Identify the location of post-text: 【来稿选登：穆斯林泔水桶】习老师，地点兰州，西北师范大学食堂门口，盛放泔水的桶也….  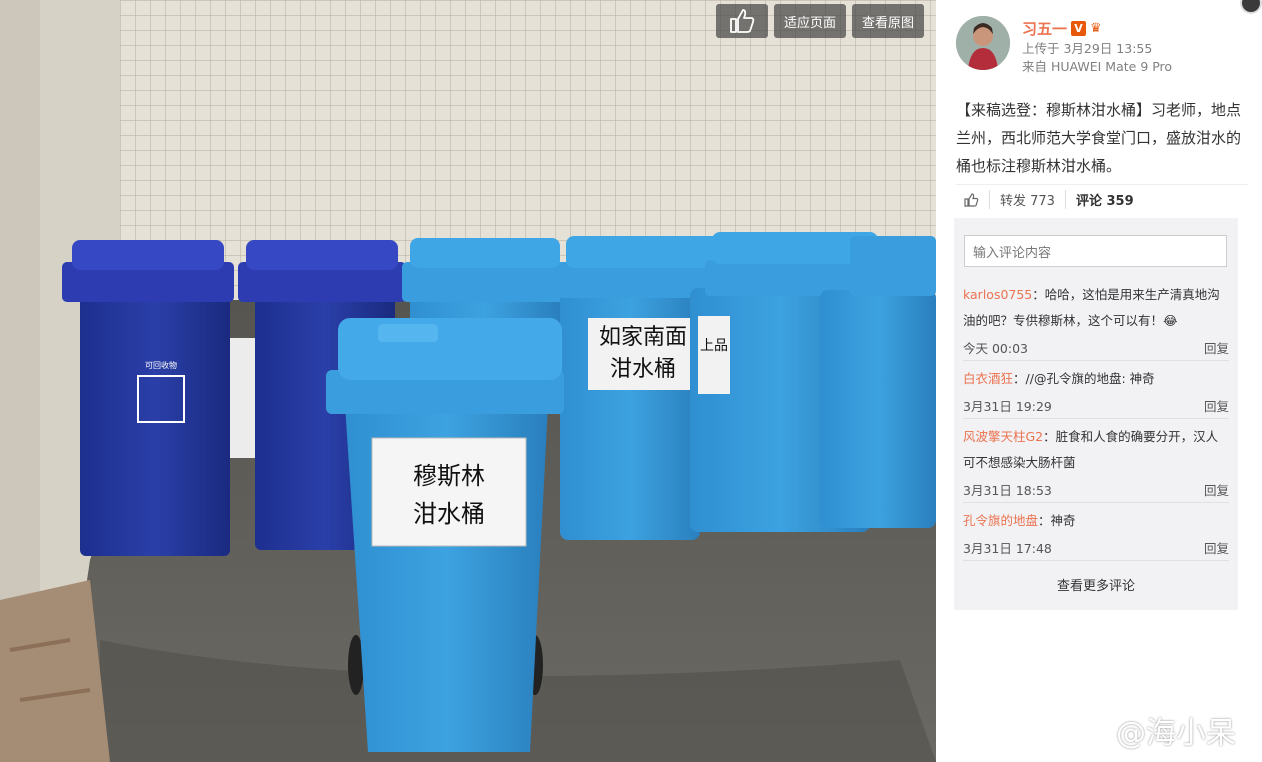
(1099, 138).